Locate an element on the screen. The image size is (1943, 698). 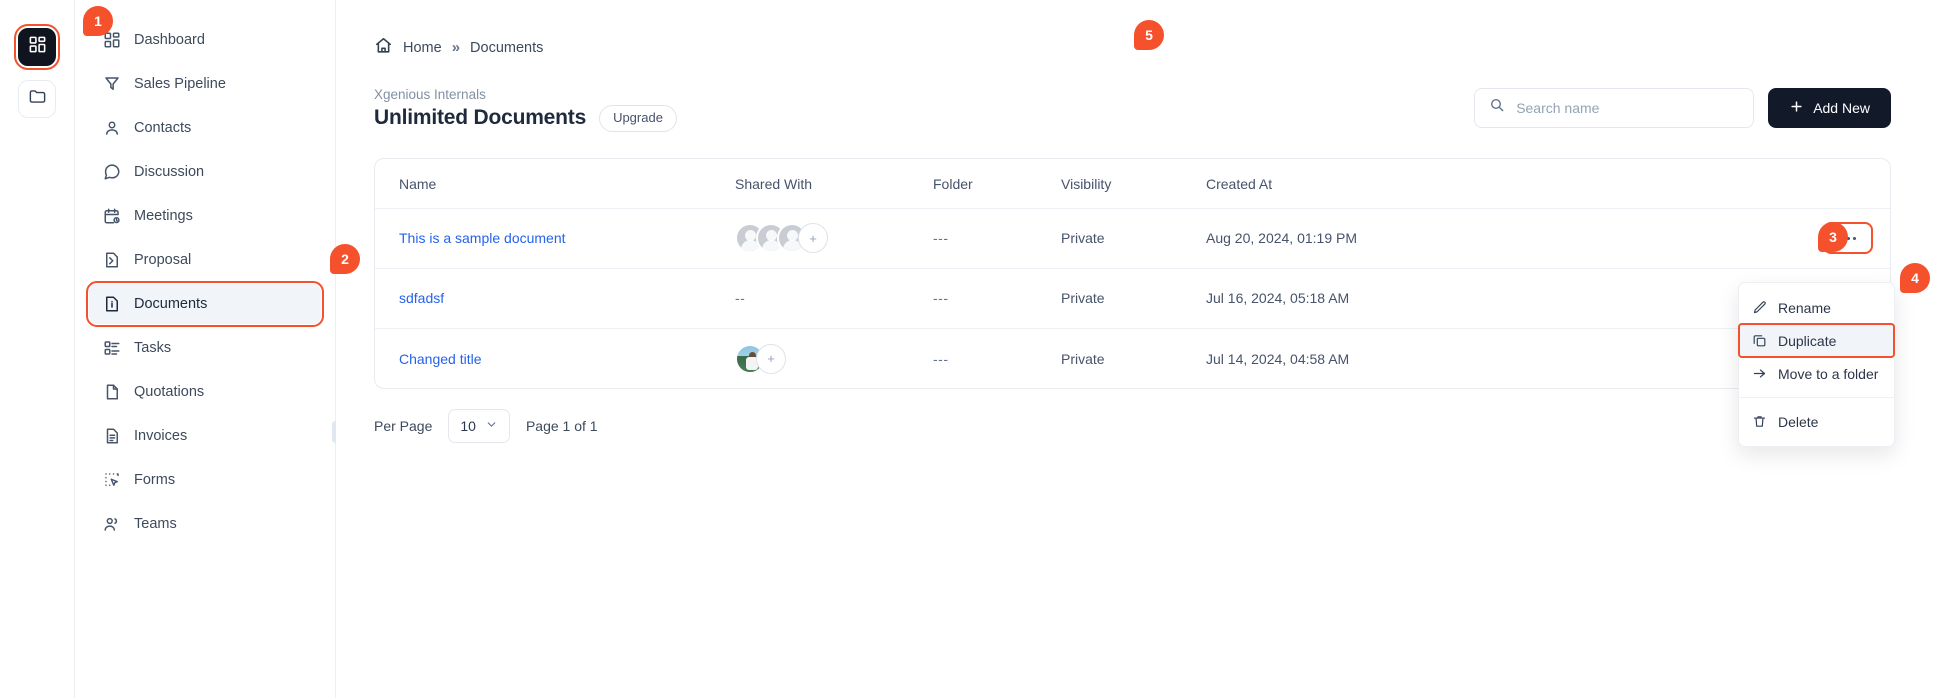
sidebar-item-sales-pipeline: Sales Pipeline is located at coordinates (205, 84).